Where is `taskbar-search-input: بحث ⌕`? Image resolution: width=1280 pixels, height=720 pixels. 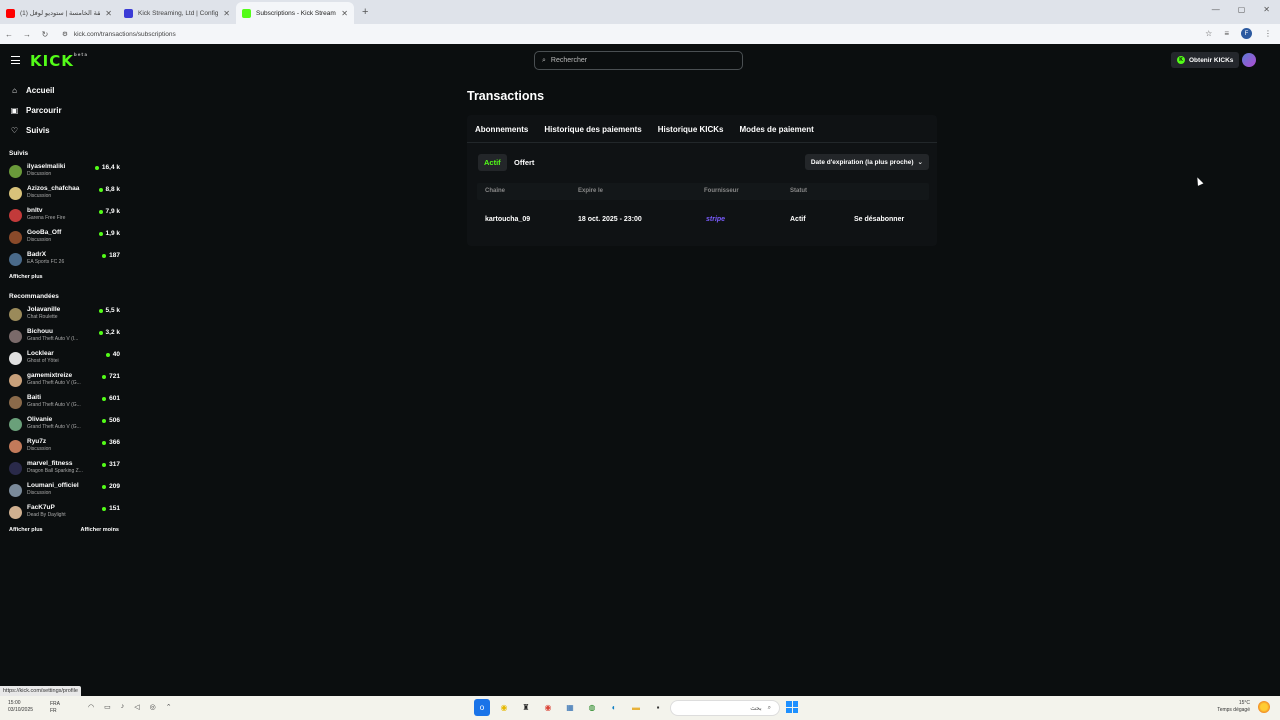 taskbar-search-input: بحث ⌕ is located at coordinates (725, 708).